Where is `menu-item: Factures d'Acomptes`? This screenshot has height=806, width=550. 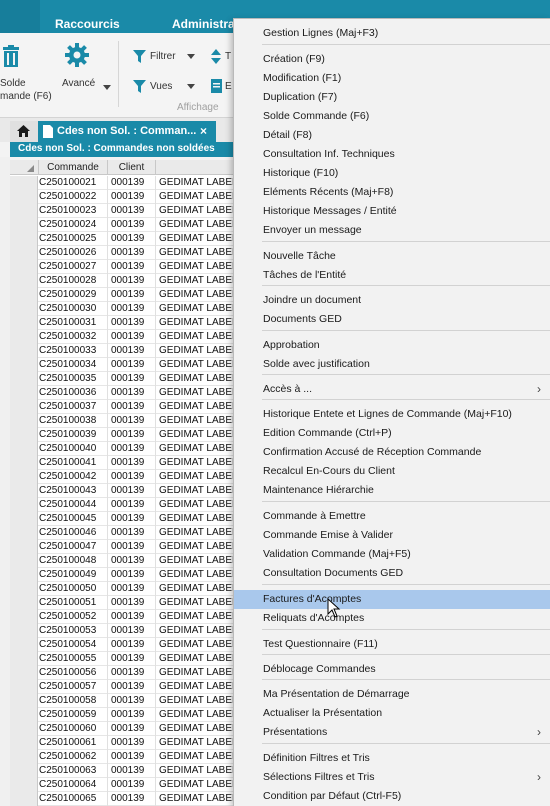
menu-item: Factures d'Acomptes is located at coordinates (392, 599).